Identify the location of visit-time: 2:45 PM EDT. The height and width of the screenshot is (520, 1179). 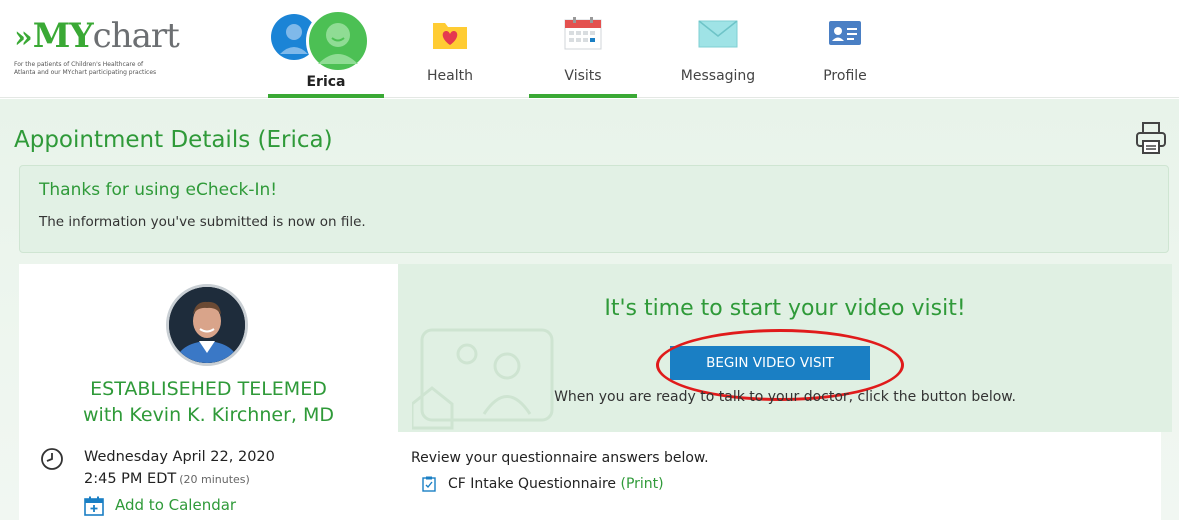
(130, 479).